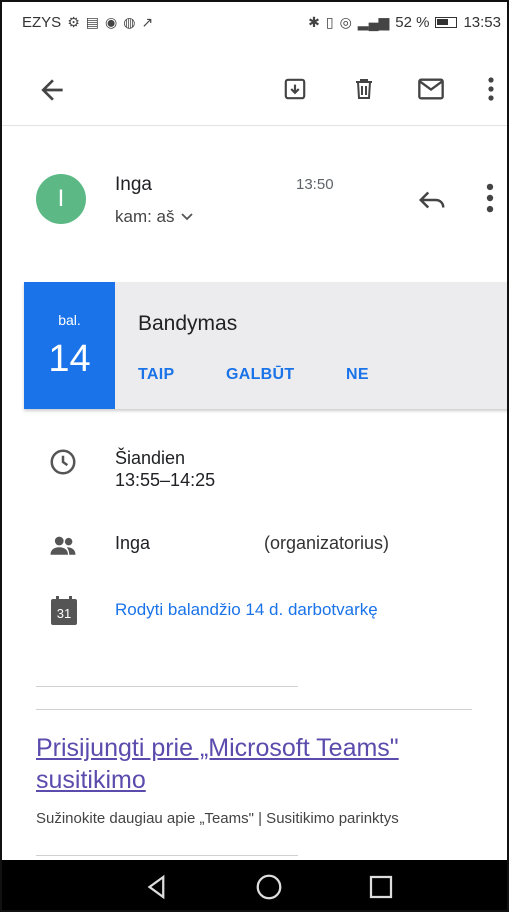 The image size is (509, 912). Describe the element at coordinates (111, 21) in the screenshot. I see `messenger-icon: ◉` at that location.